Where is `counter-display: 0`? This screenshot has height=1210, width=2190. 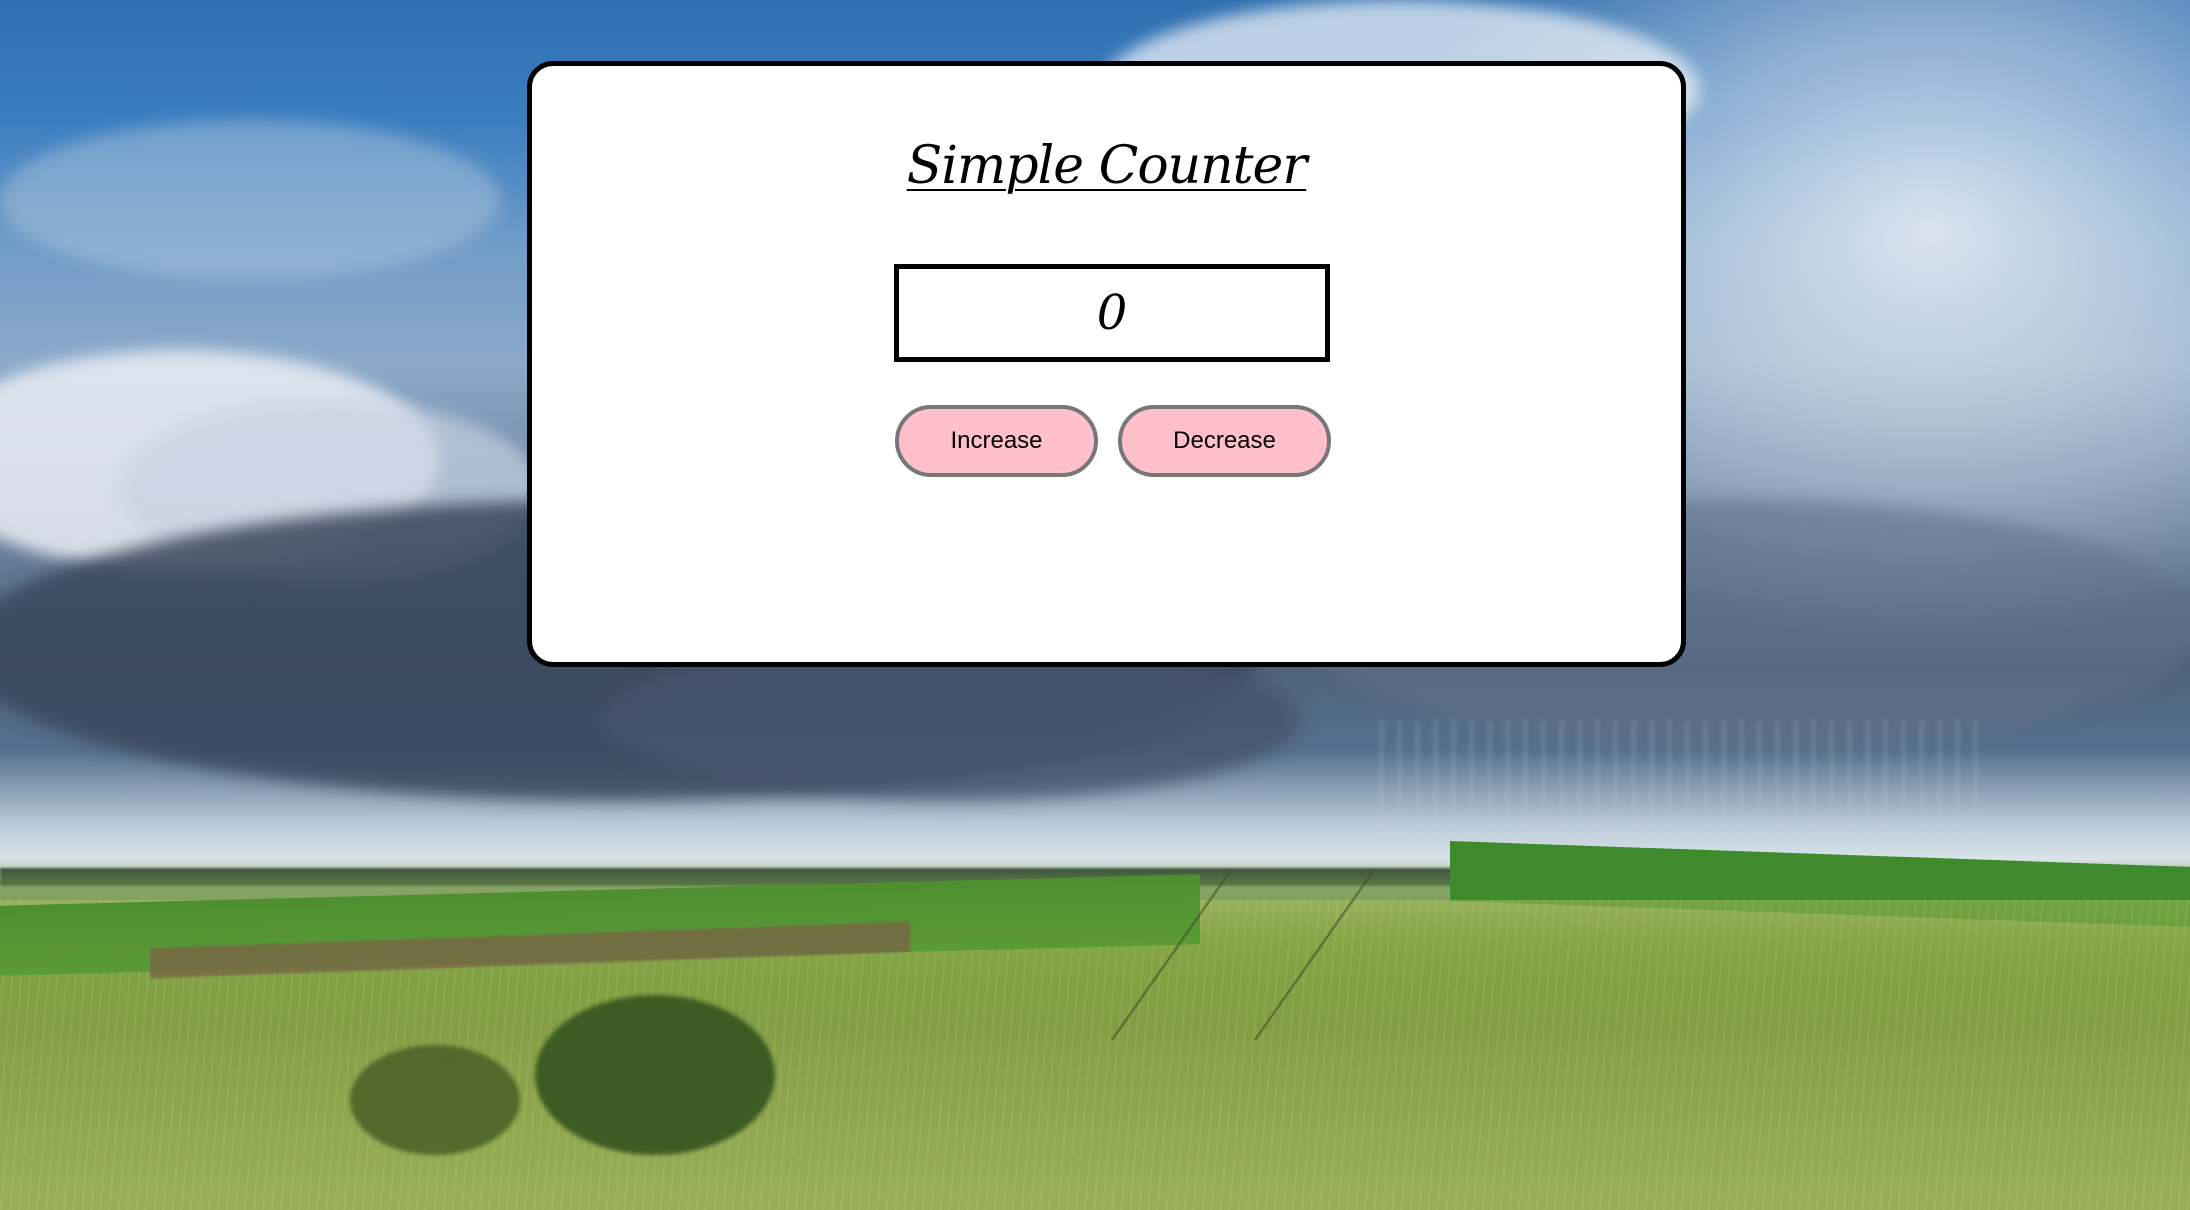
counter-display: 0 is located at coordinates (1112, 313).